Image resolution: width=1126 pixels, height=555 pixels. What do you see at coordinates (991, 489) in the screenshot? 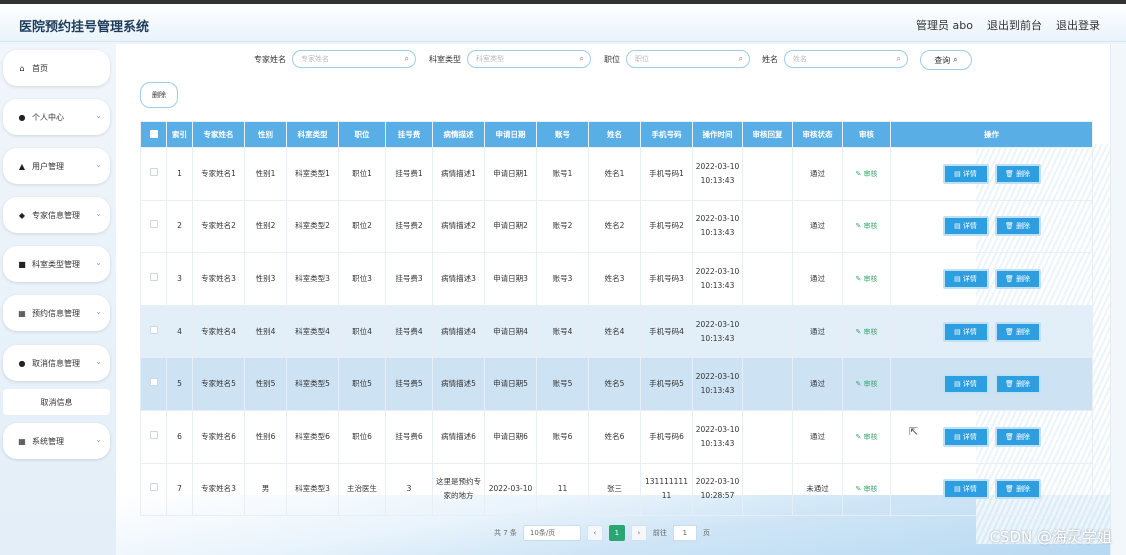
I see `actions-cell: ▤ 详情 🗑︎ 删除` at bounding box center [991, 489].